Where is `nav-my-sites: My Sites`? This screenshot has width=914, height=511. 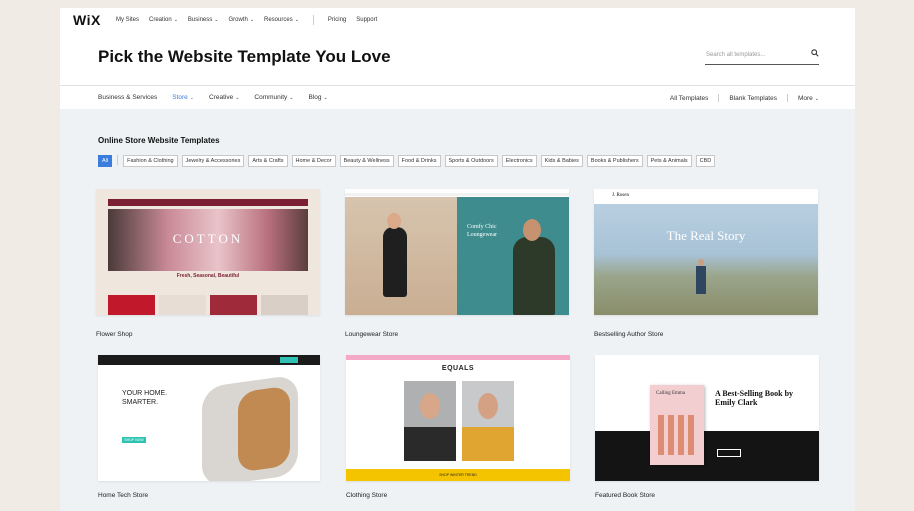
nav-my-sites: My Sites is located at coordinates (127, 22).